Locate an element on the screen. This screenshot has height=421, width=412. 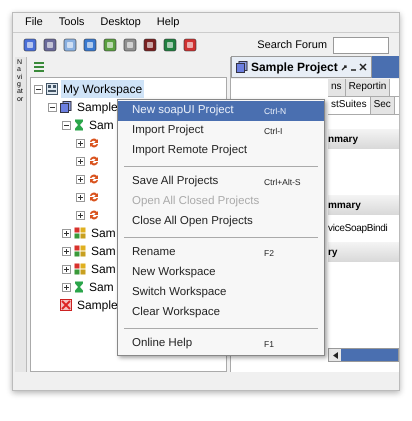
menu-item: Online Help F1 is located at coordinates (221, 344).